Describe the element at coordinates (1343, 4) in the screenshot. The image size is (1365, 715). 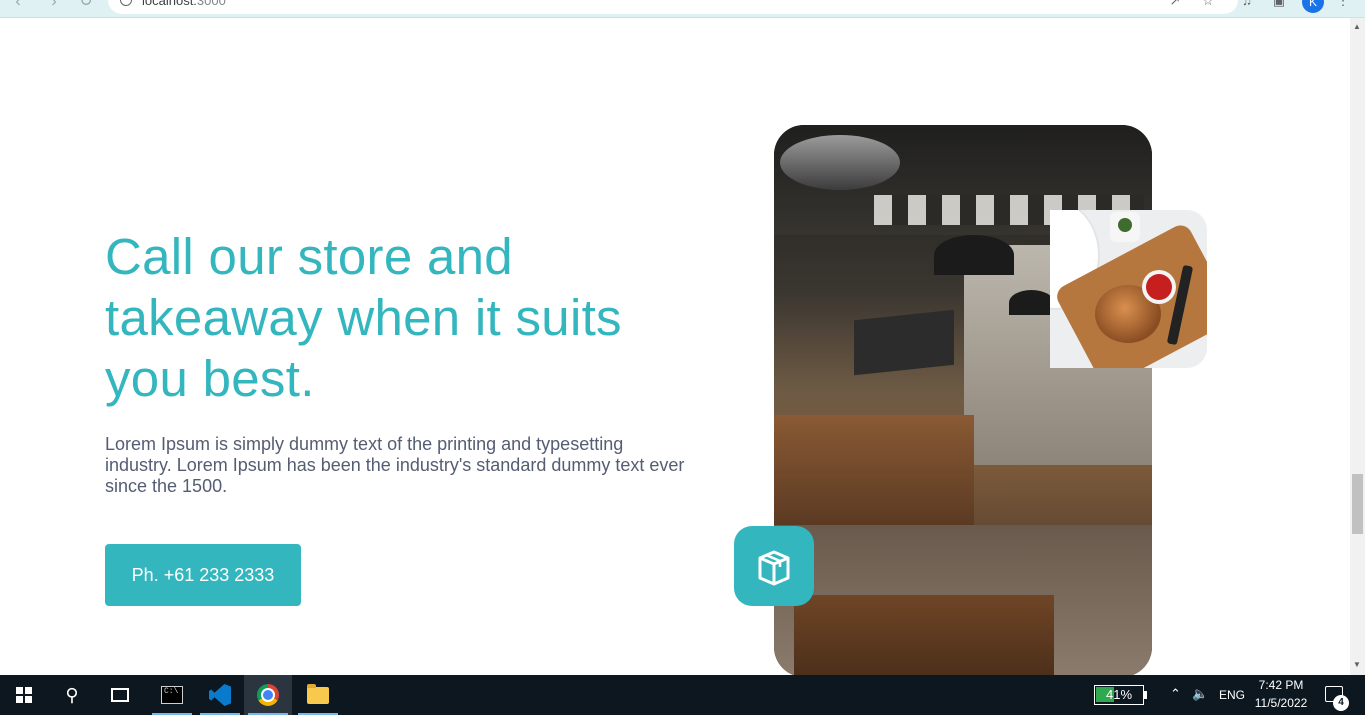
I see `menu-kebab-icon: ⋮` at that location.